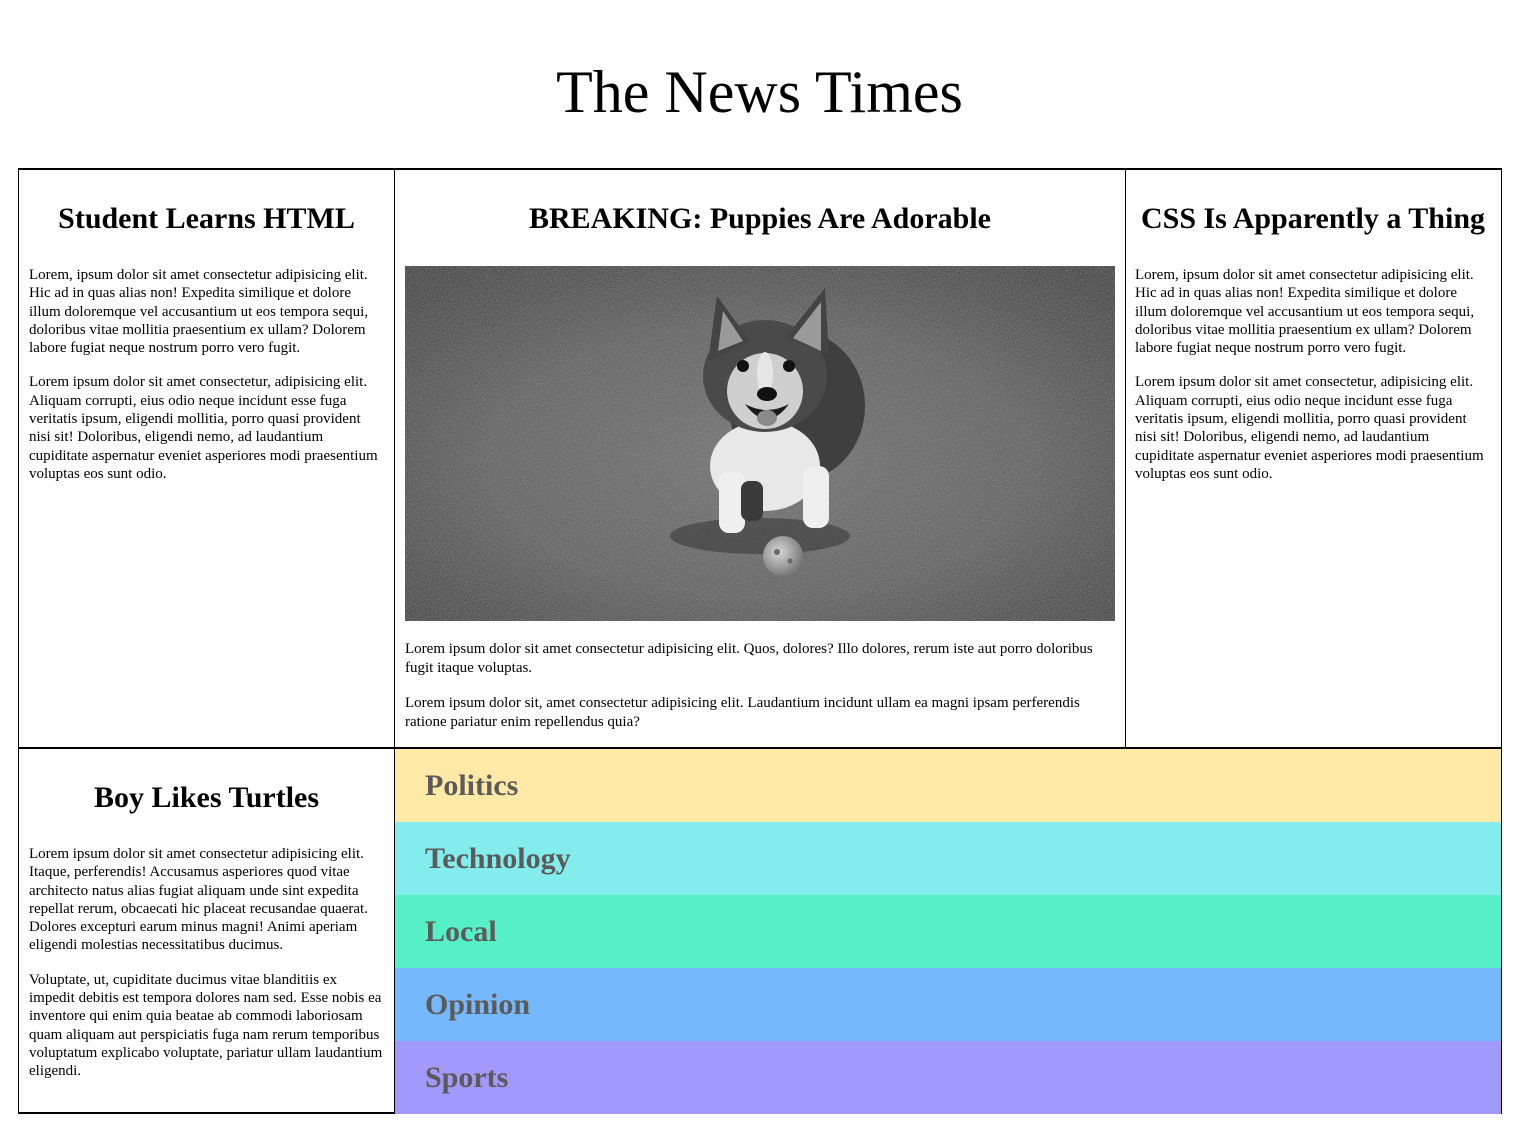 Image resolution: width=1519 pixels, height=1134 pixels. I want to click on section-politics: Politics, so click(948, 785).